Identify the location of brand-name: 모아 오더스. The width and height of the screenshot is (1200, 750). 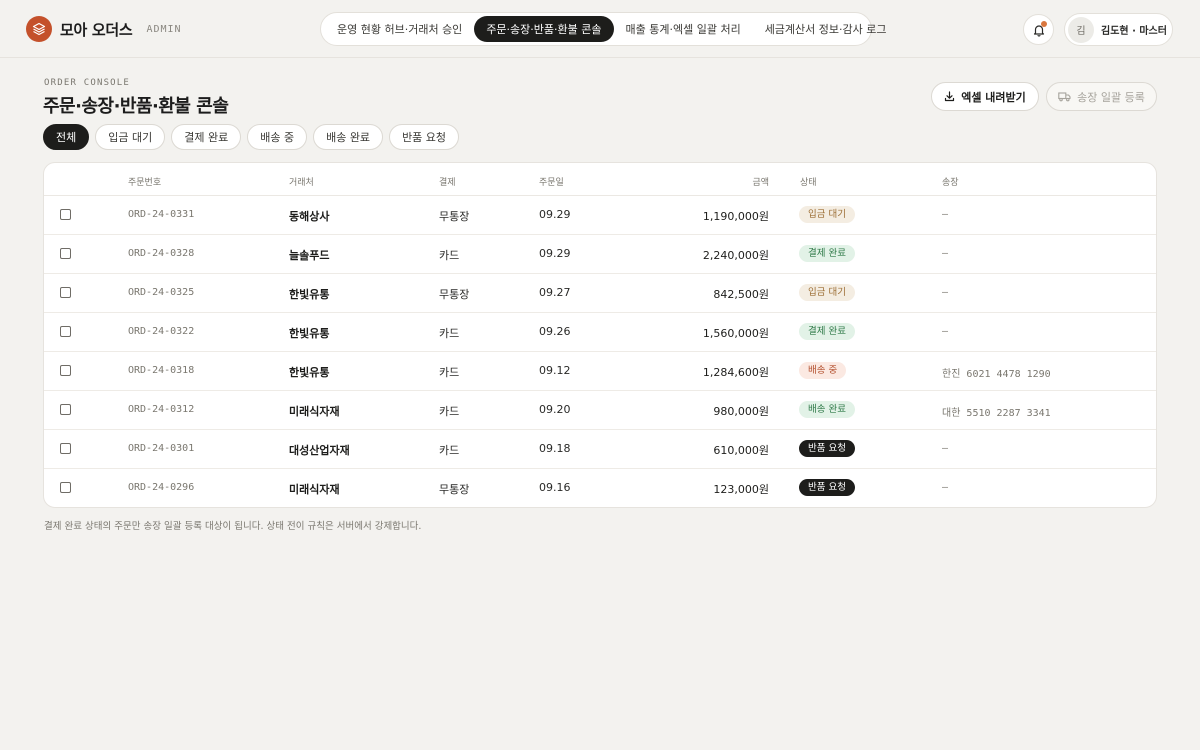
(96, 29).